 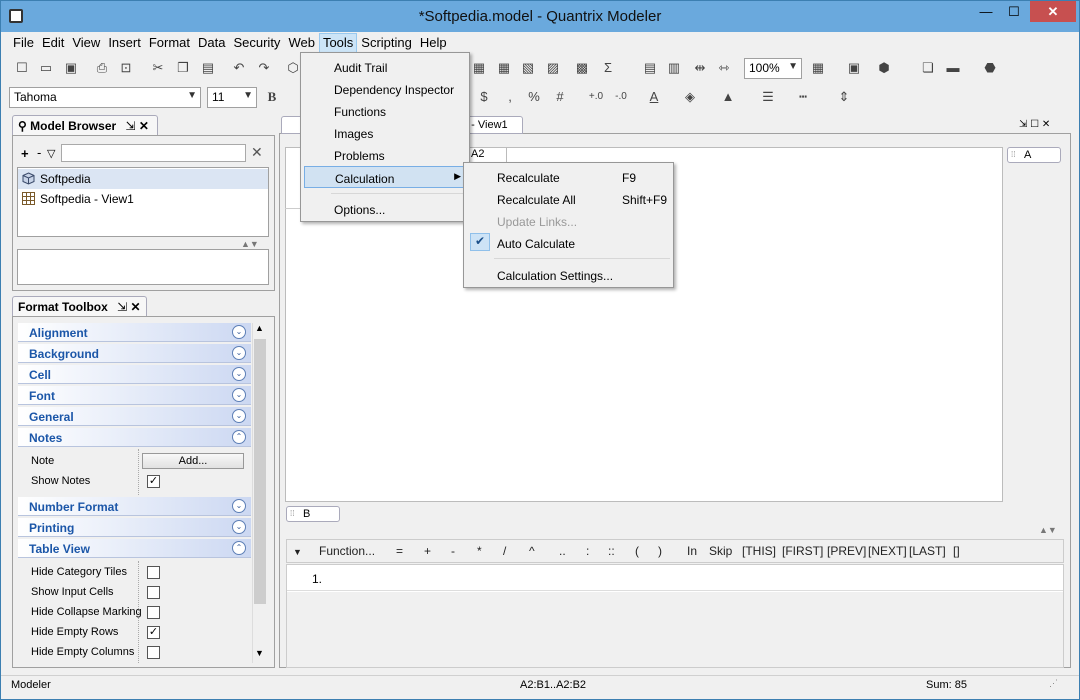 What do you see at coordinates (953, 68) in the screenshot?
I see `arrange-icon: ▬` at bounding box center [953, 68].